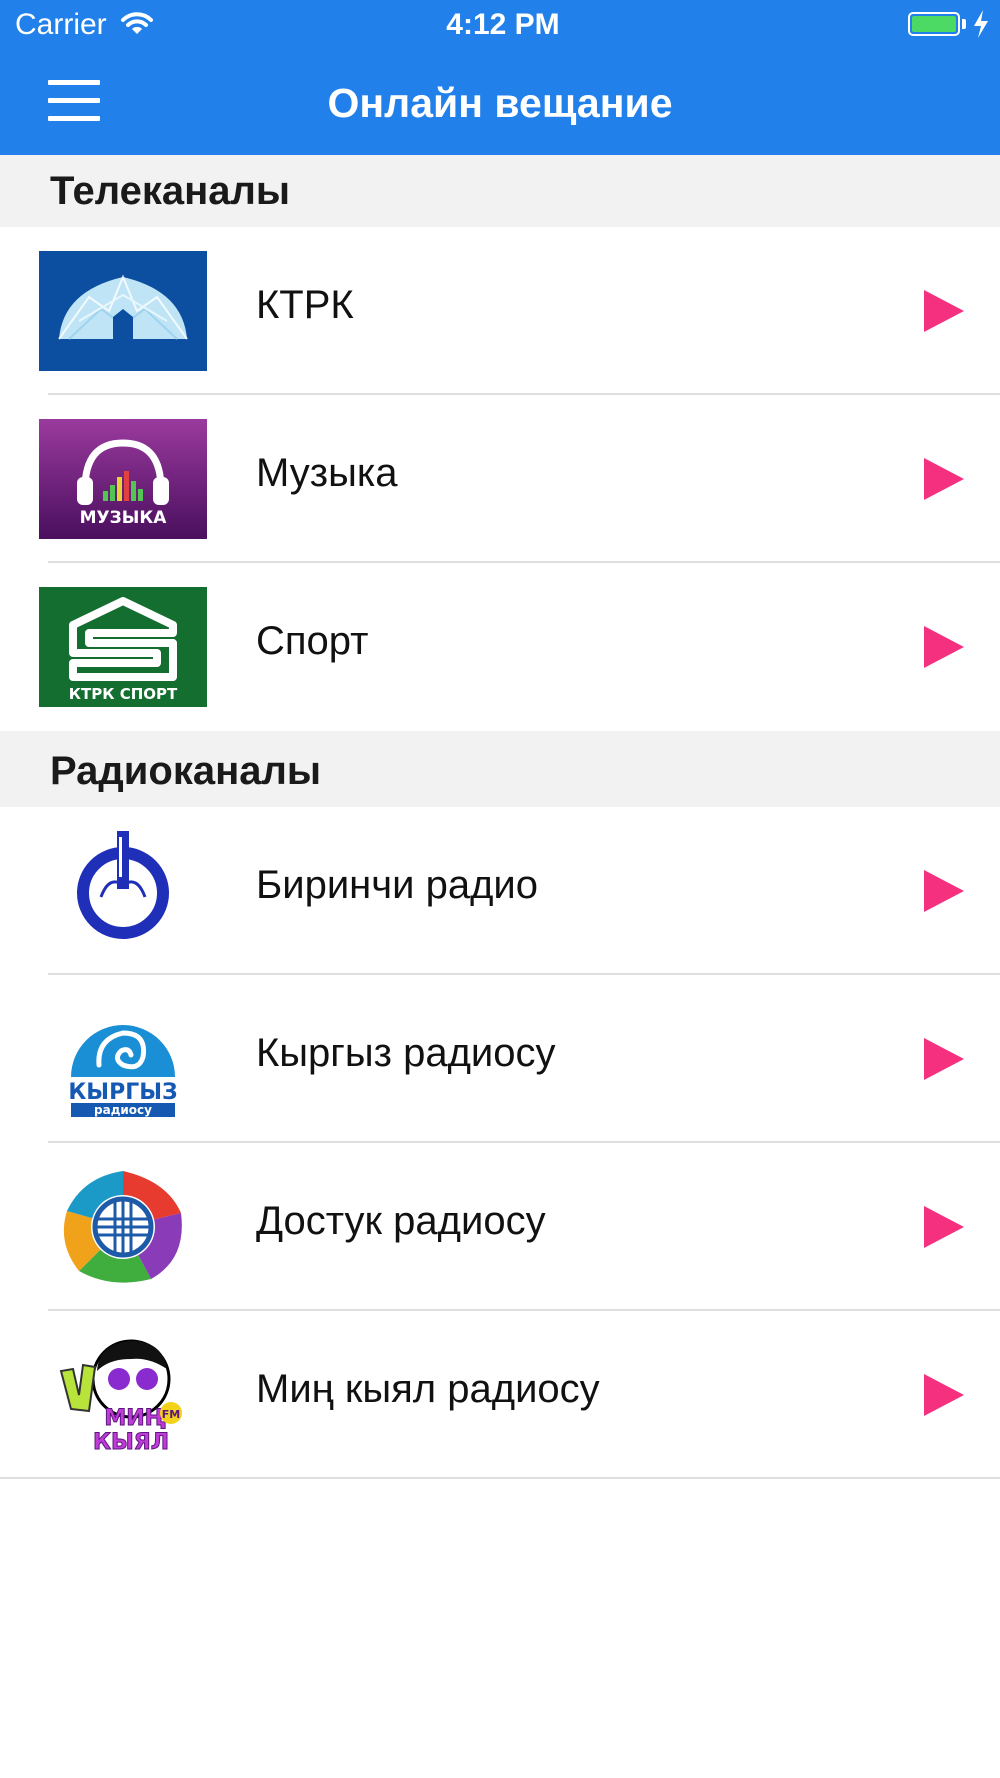  What do you see at coordinates (500, 191) in the screenshot?
I see `section-header-tv: Телеканалы` at bounding box center [500, 191].